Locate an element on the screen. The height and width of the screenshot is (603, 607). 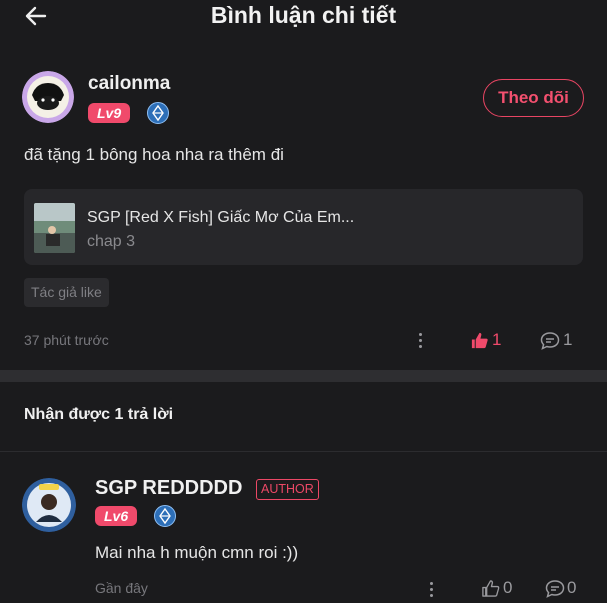
author-badge: AUTHOR is located at coordinates (287, 489).